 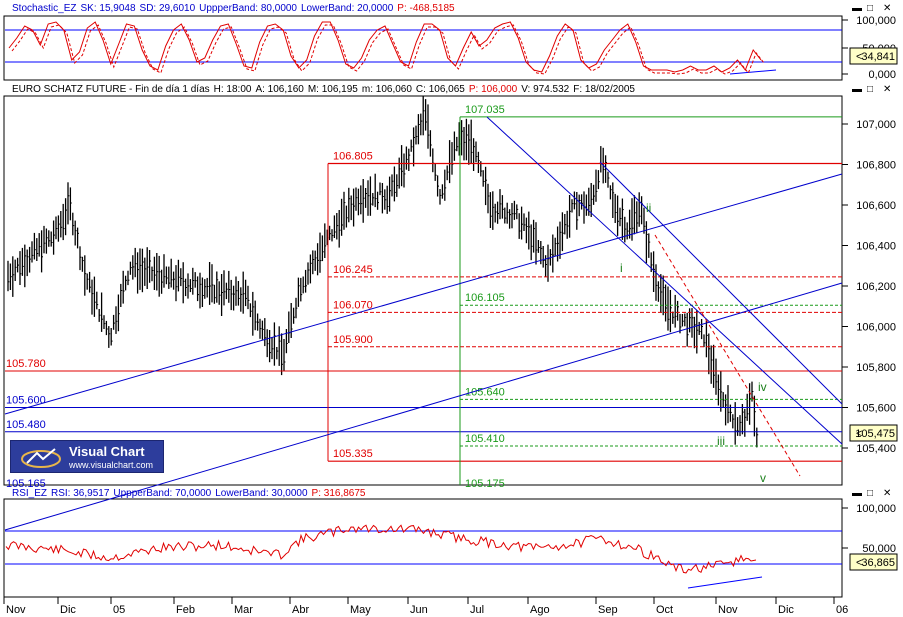 What do you see at coordinates (353, 454) in the screenshot?
I see `fib-red-label: 105.335` at bounding box center [353, 454].